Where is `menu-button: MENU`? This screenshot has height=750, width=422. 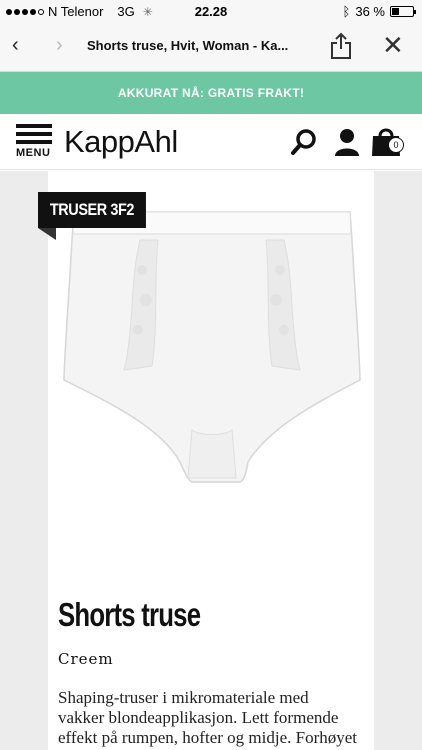
menu-button: MENU is located at coordinates (34, 141).